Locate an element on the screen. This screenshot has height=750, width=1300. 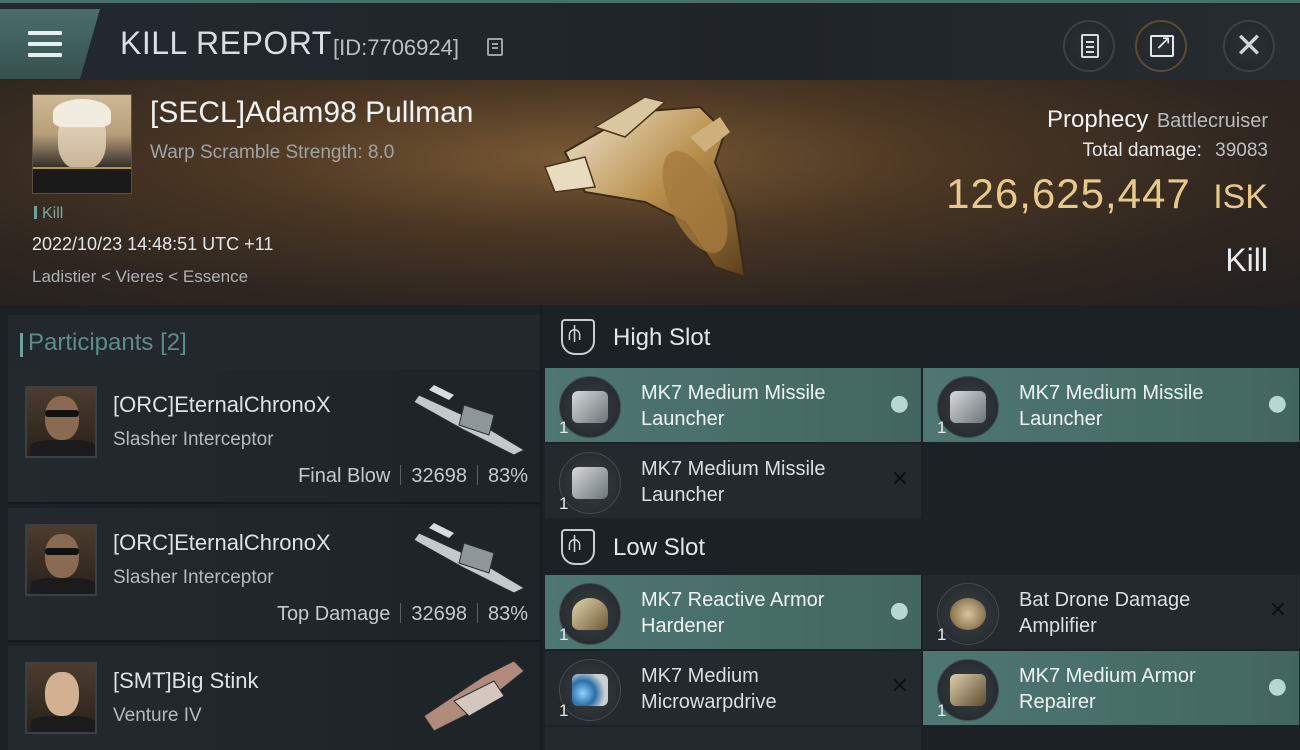
module-item: 1 MK7 Reactive Armor Hardener ● is located at coordinates (733, 612).